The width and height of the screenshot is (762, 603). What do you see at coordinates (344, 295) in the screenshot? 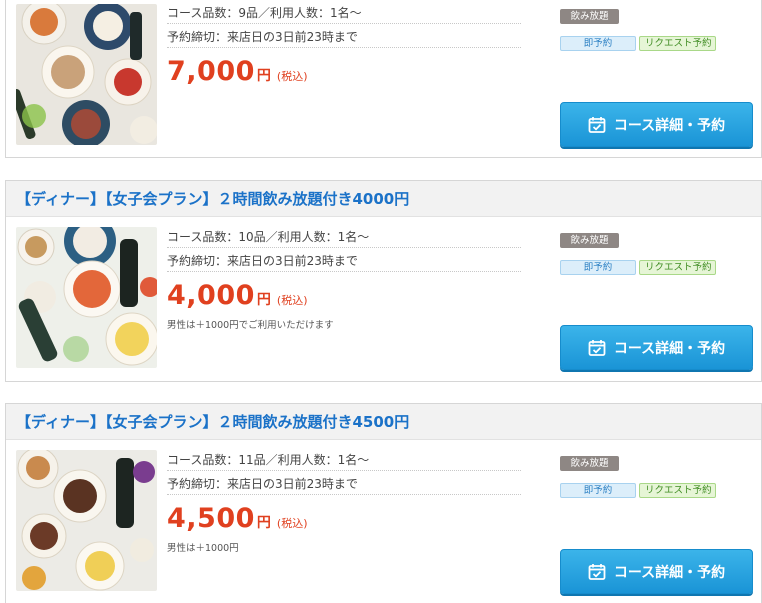
I see `price-row: 4,000 円 (税込)` at bounding box center [344, 295].